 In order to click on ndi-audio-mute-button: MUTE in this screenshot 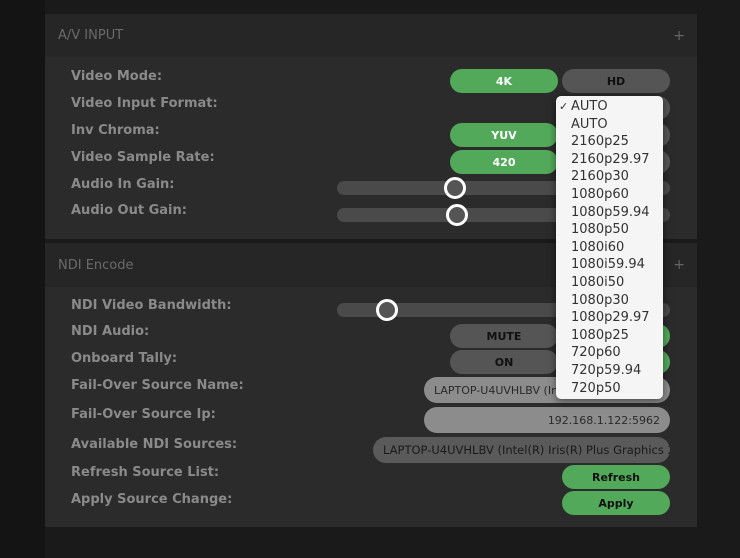, I will do `click(504, 336)`.